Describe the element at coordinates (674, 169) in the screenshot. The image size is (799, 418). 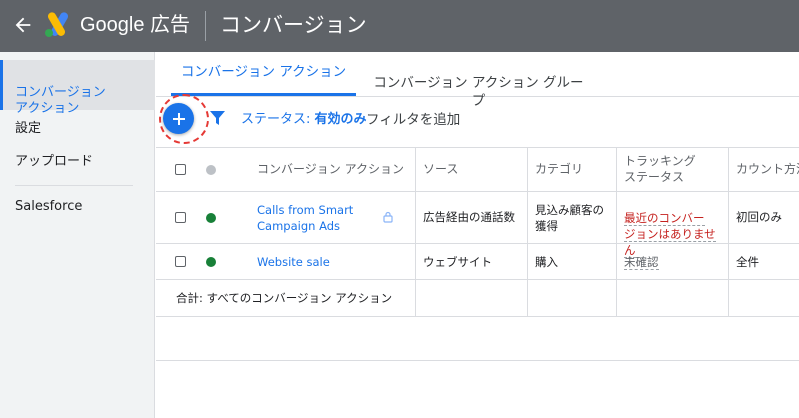
I see `column-header-tracking: トラッキング ステータス` at that location.